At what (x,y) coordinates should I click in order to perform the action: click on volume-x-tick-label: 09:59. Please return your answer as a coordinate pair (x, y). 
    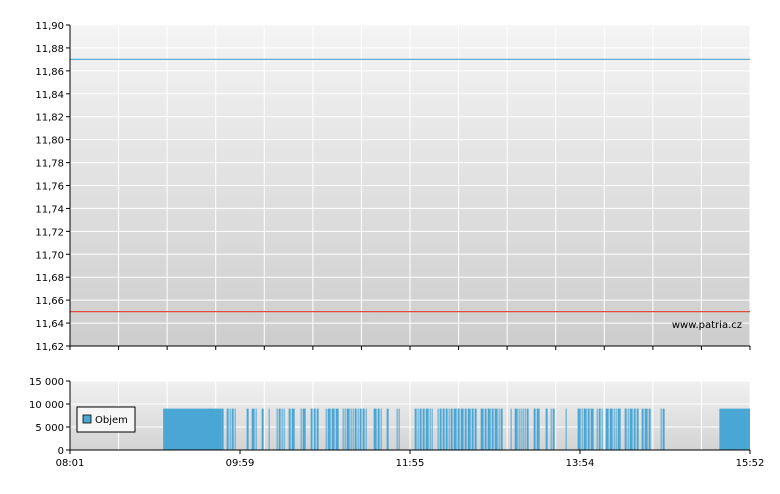
    Looking at the image, I should click on (240, 463).